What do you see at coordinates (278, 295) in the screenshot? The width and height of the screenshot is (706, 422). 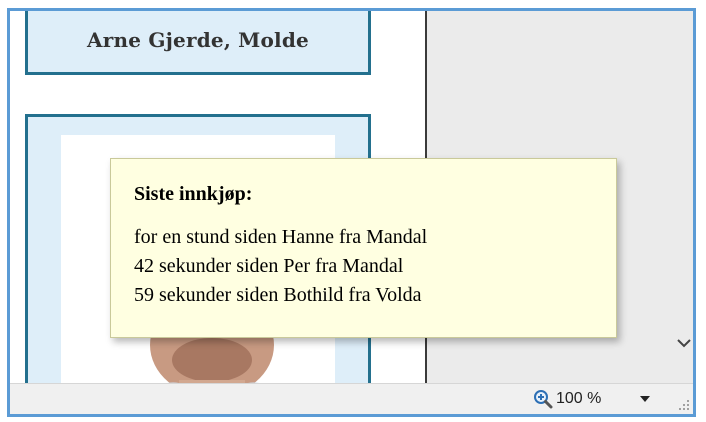 I see `list-item: 59 sekunder siden Bothild fra Volda` at bounding box center [278, 295].